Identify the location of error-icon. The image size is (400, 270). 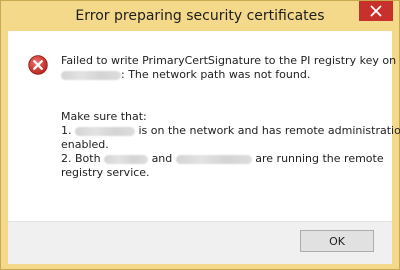
(38, 65).